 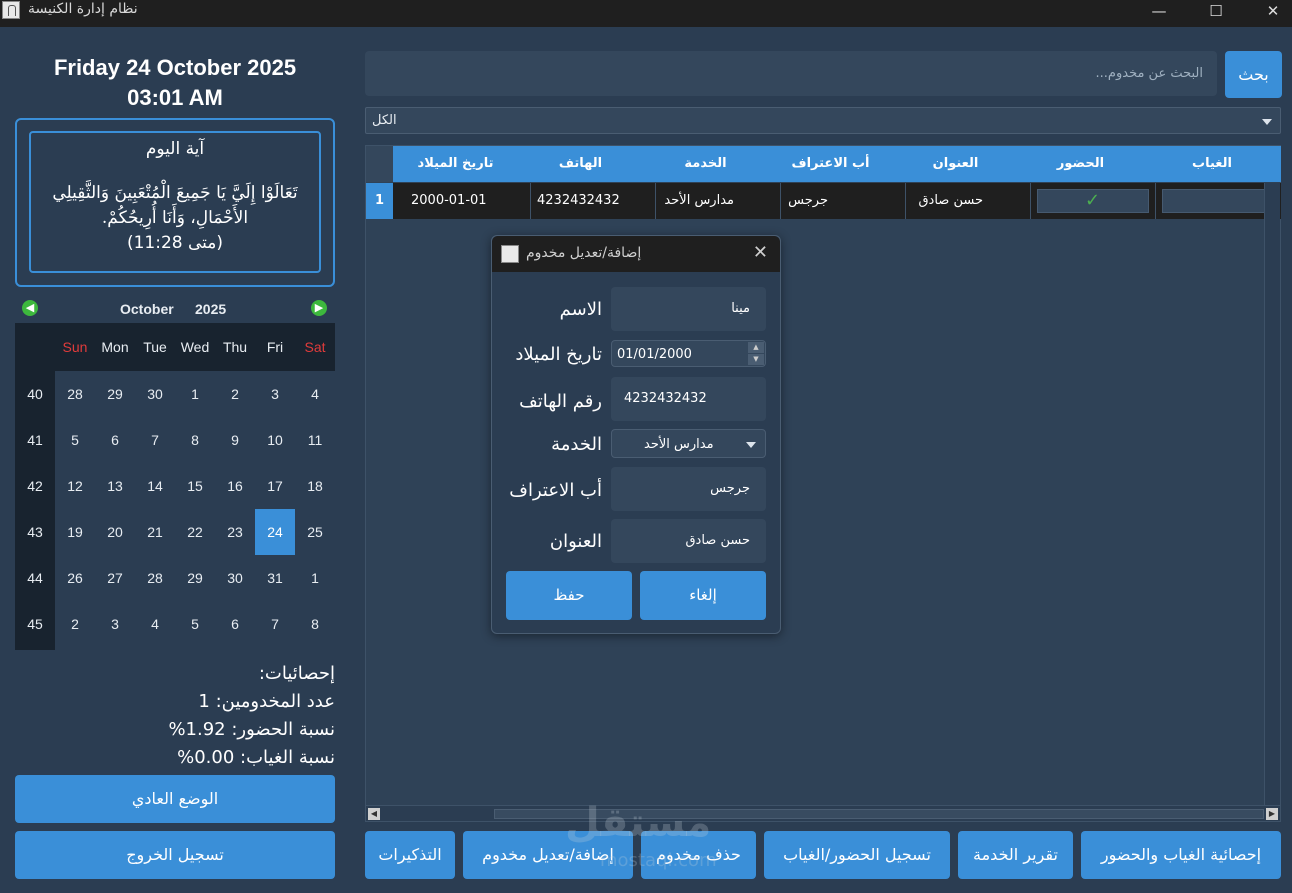 I want to click on calendar-day: 12, so click(x=75, y=486).